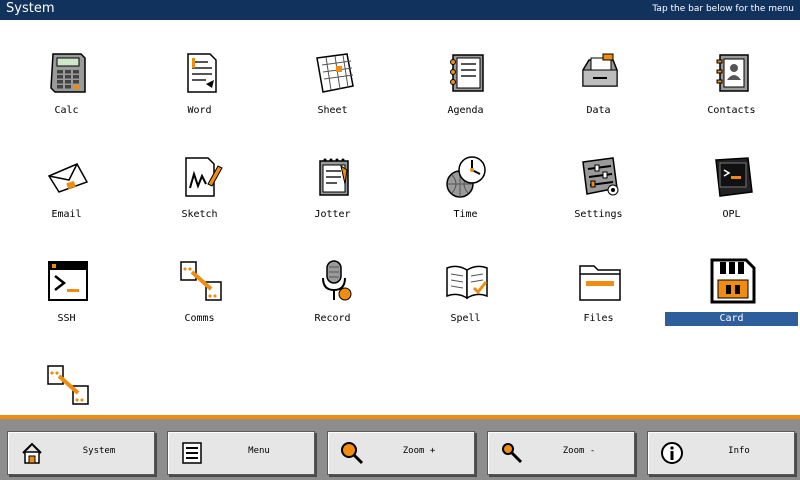 Image resolution: width=800 pixels, height=480 pixels. I want to click on menu-list-icon, so click(192, 453).